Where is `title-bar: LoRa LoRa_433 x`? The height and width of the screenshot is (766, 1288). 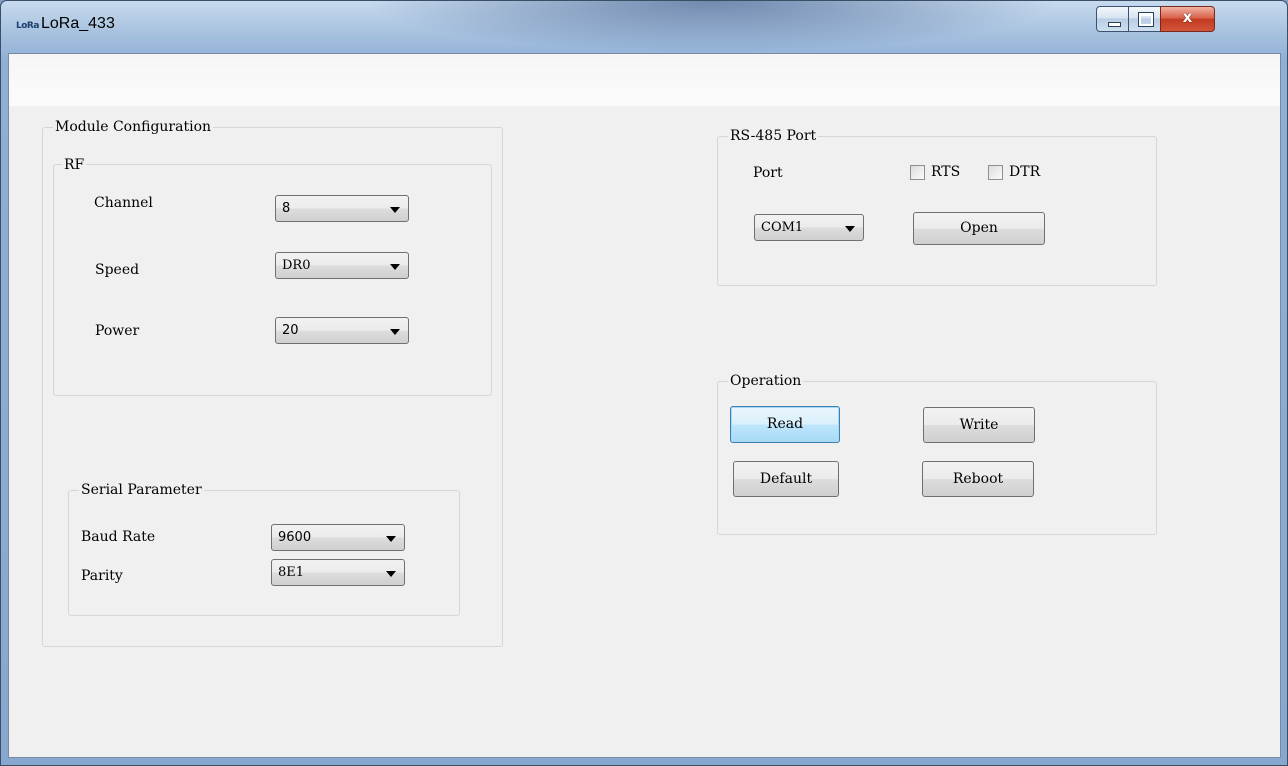 title-bar: LoRa LoRa_433 x is located at coordinates (644, 27).